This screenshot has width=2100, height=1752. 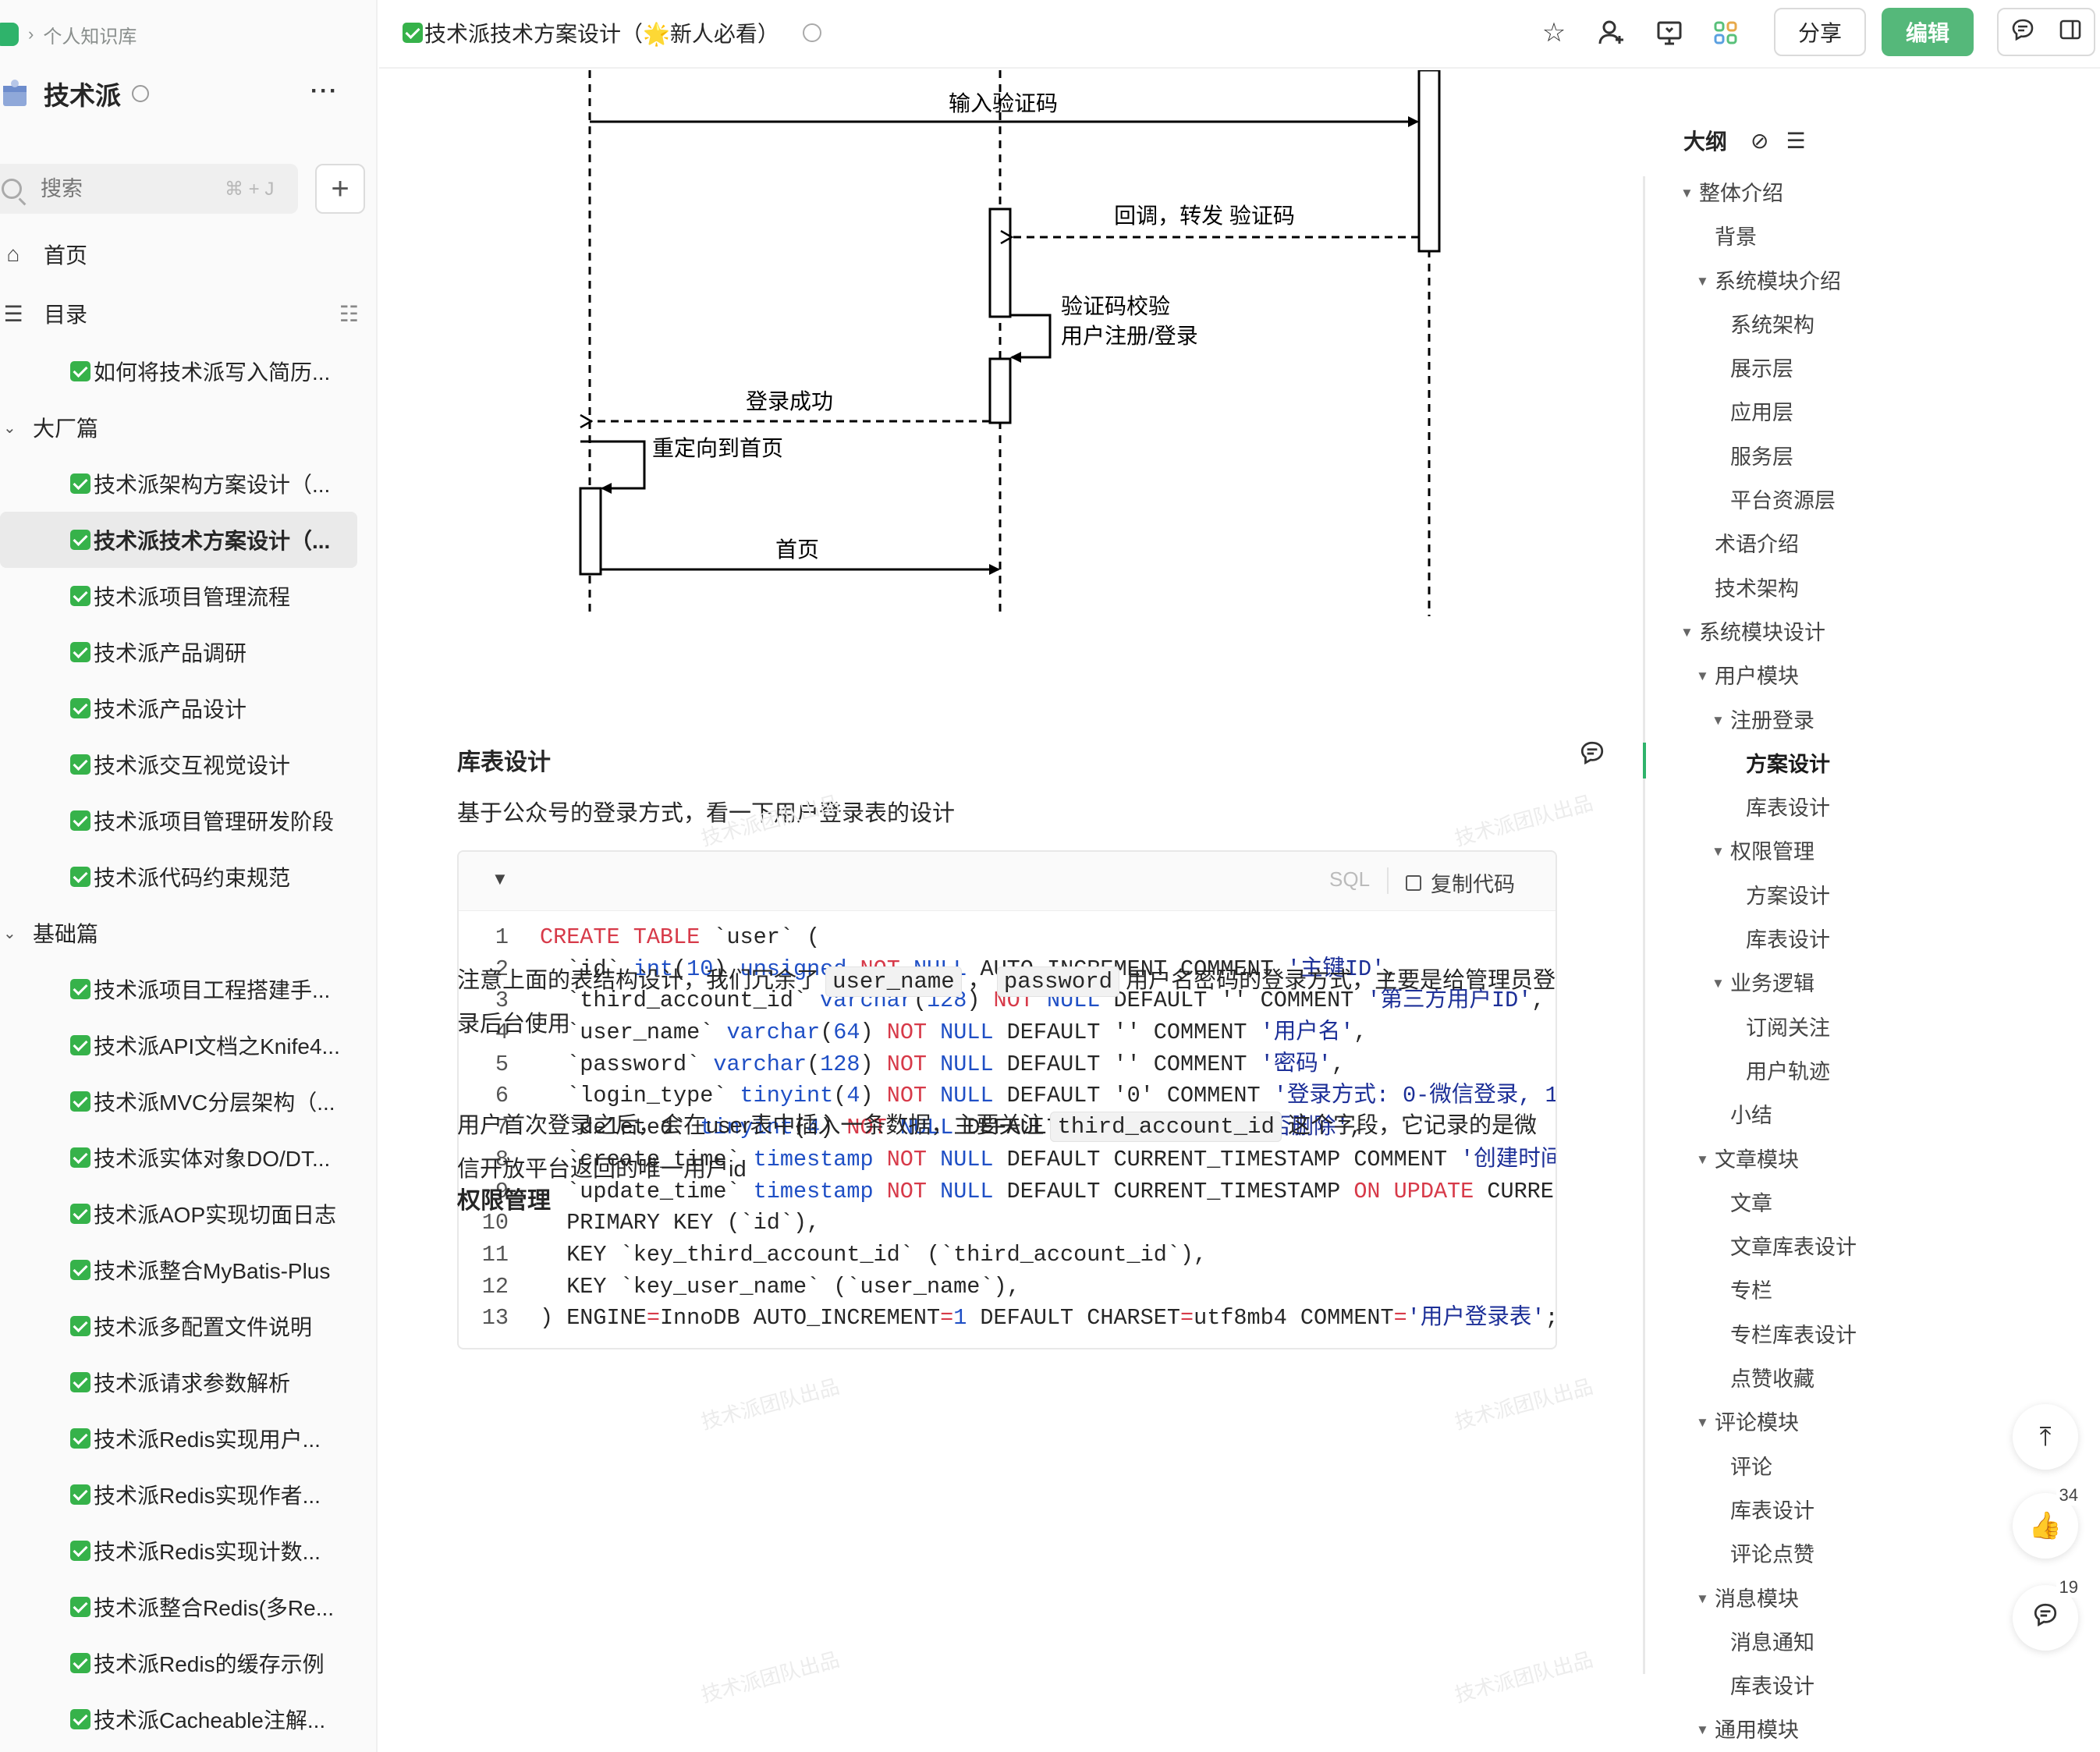 What do you see at coordinates (1826, 1160) in the screenshot?
I see `outline-item: ▼ 文章模块` at bounding box center [1826, 1160].